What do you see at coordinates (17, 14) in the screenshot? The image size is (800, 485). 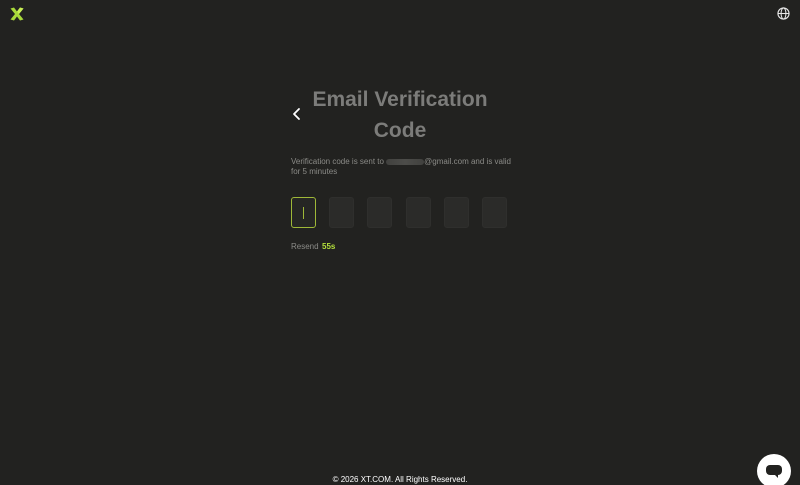 I see `xt-logo-icon` at bounding box center [17, 14].